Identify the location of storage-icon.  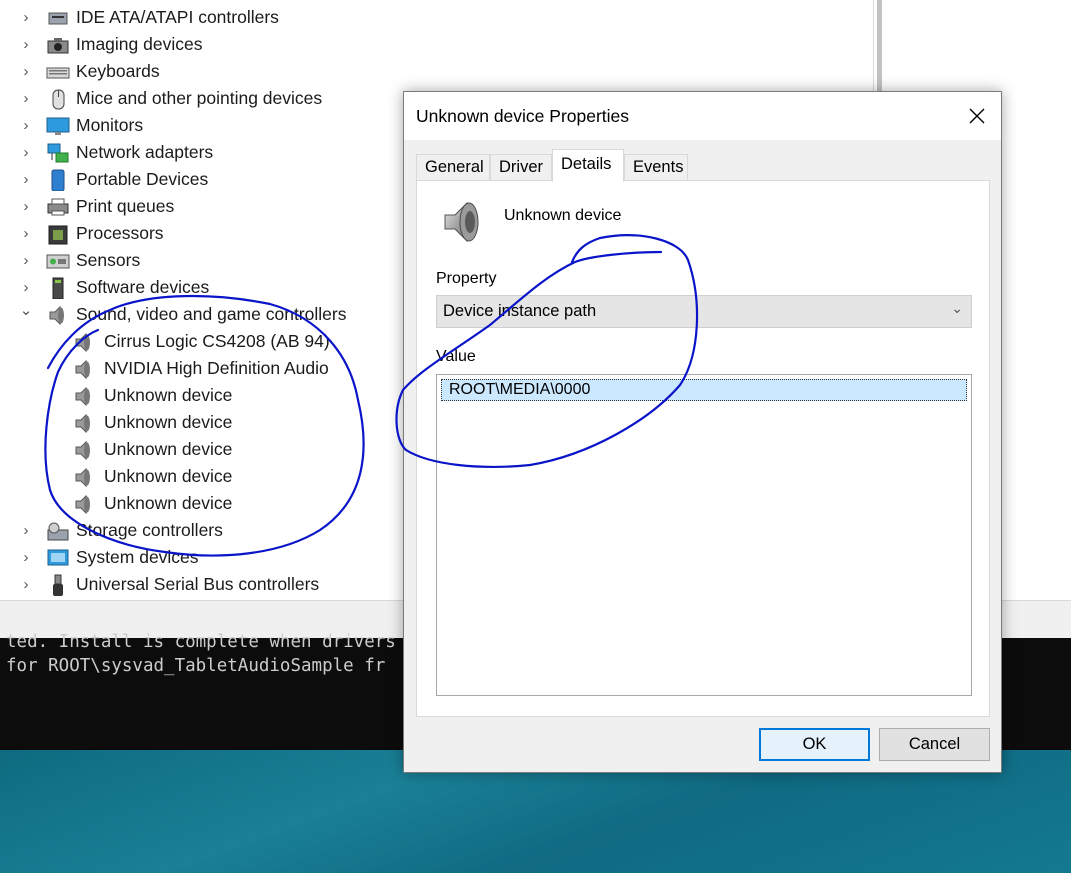
(58, 531).